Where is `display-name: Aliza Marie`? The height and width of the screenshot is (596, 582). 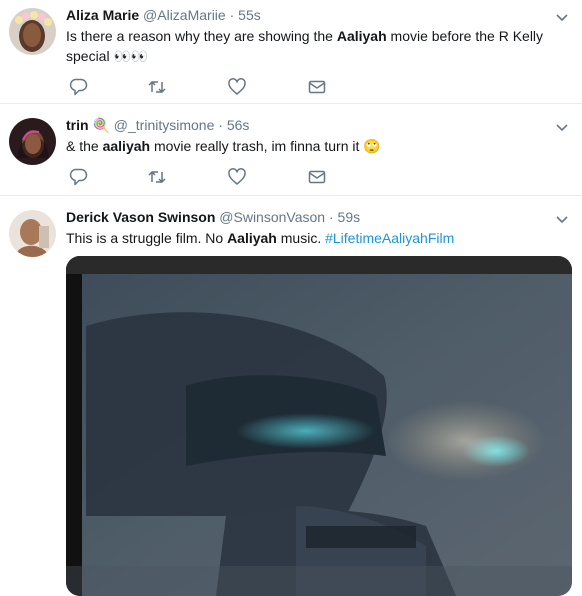 display-name: Aliza Marie is located at coordinates (102, 15).